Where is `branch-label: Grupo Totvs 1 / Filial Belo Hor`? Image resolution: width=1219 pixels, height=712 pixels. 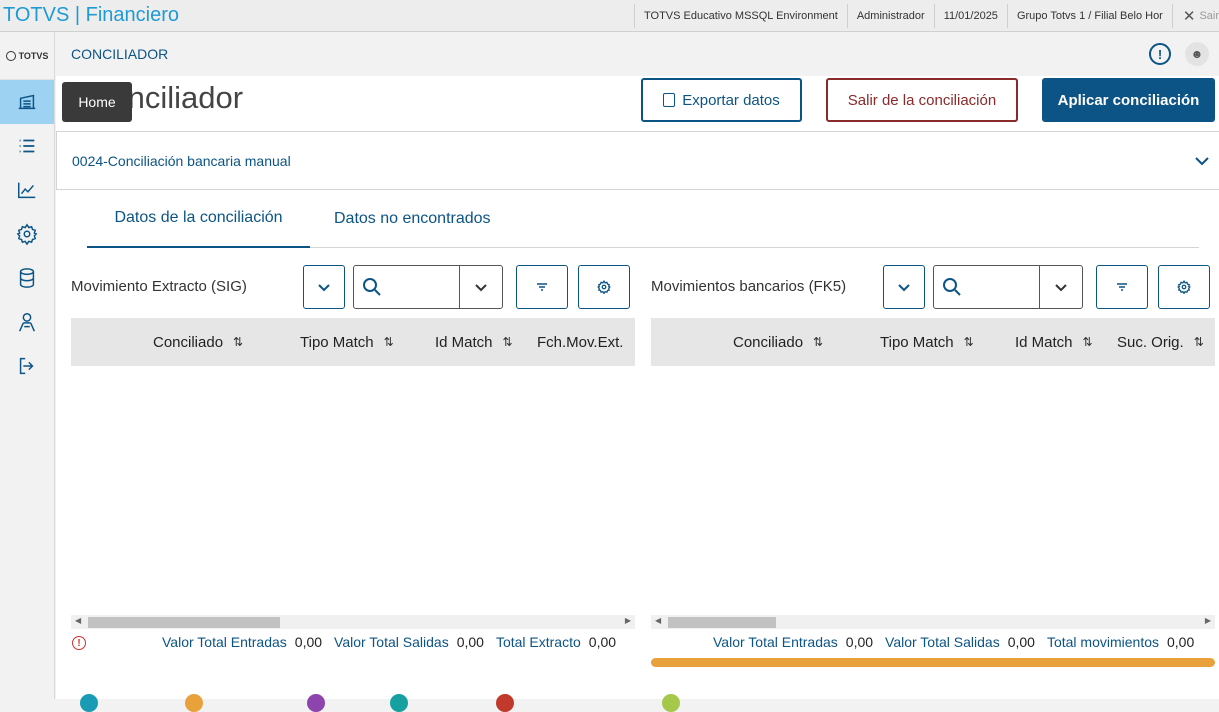 branch-label: Grupo Totvs 1 / Filial Belo Hor is located at coordinates (1089, 15).